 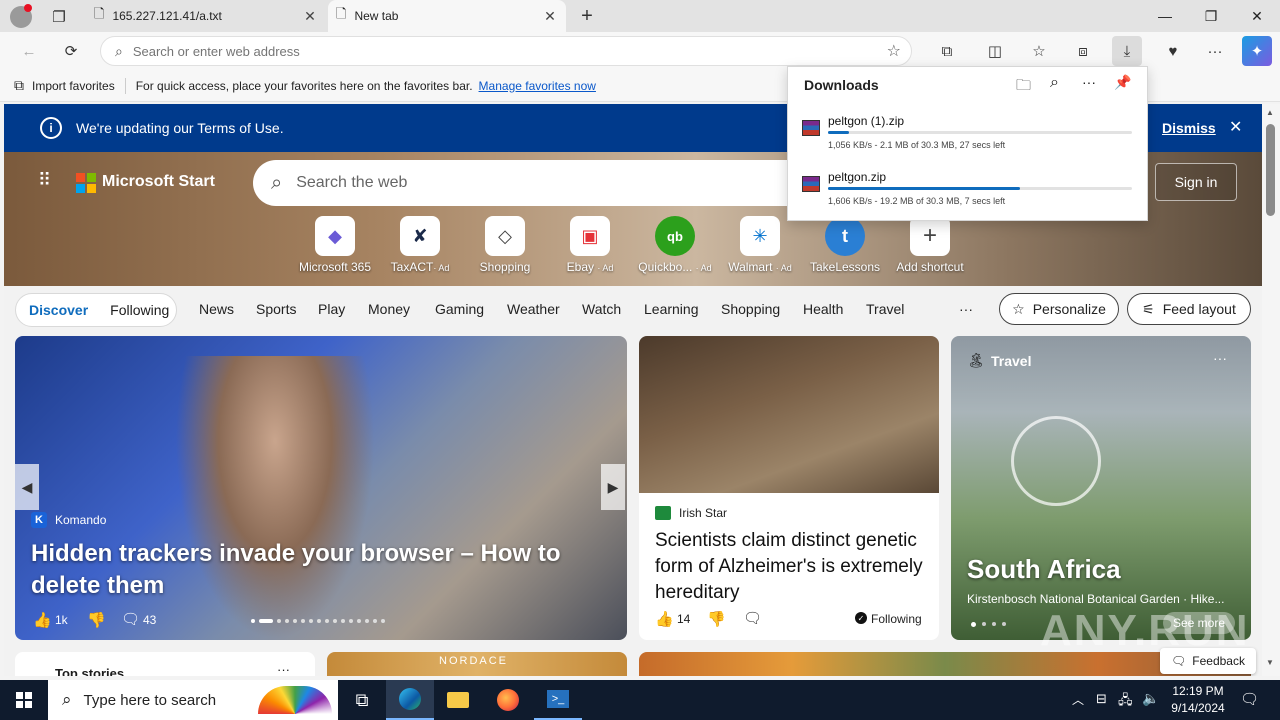 I want to click on powershell-icon: >_, so click(x=558, y=700).